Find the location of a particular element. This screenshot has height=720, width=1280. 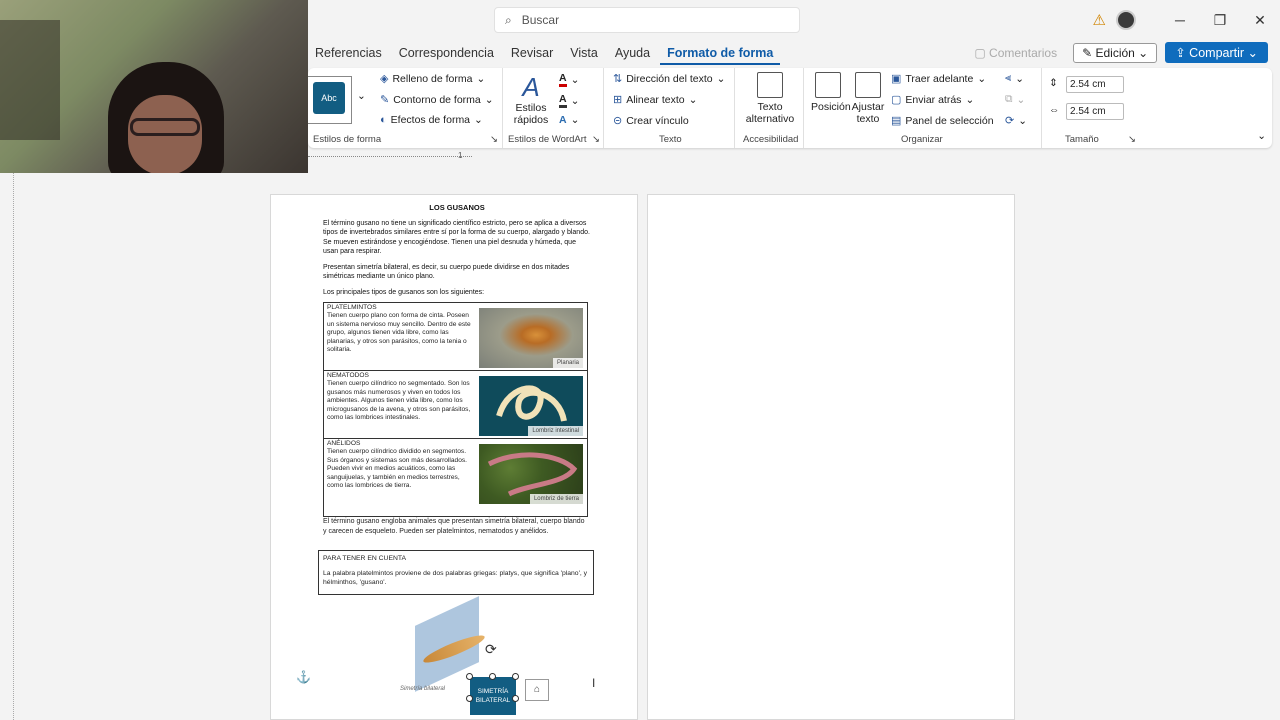

send-backward-label: Enviar atrás is located at coordinates (933, 99).